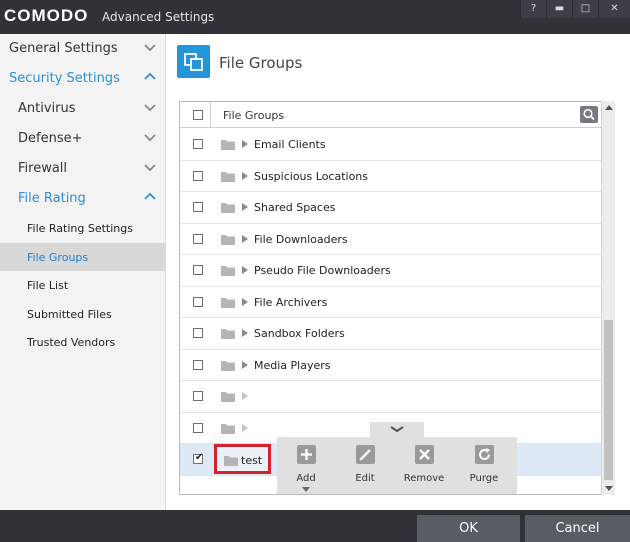 The height and width of the screenshot is (542, 630). I want to click on footer-bar: OK Cancel, so click(315, 526).